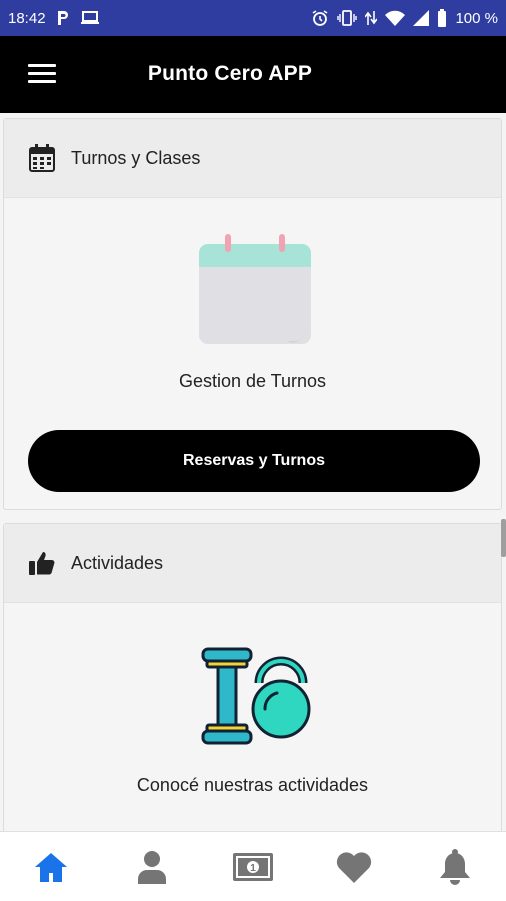 This screenshot has width=506, height=901. What do you see at coordinates (442, 18) in the screenshot?
I see `battery-icon` at bounding box center [442, 18].